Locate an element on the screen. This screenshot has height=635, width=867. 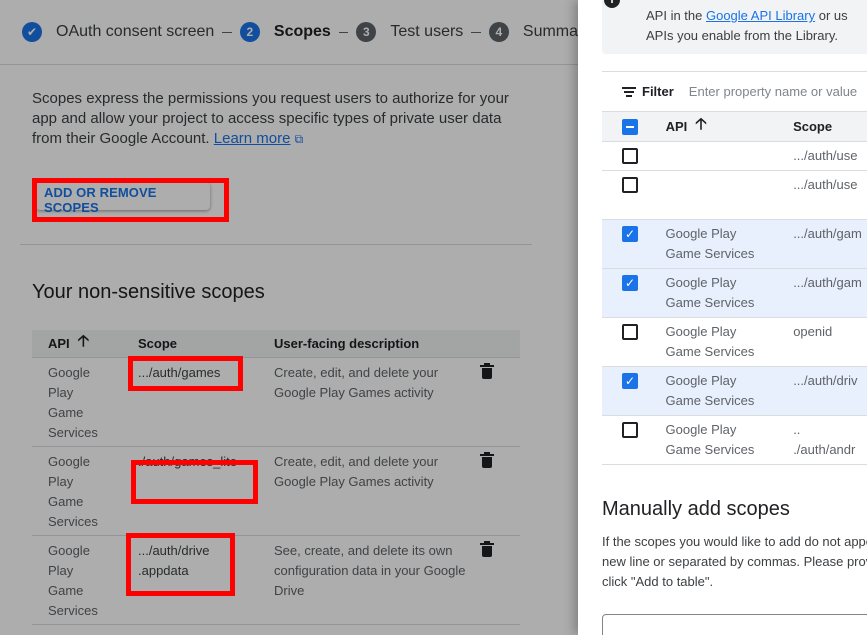
step-scopes: 2 Scopes is located at coordinates (285, 32).